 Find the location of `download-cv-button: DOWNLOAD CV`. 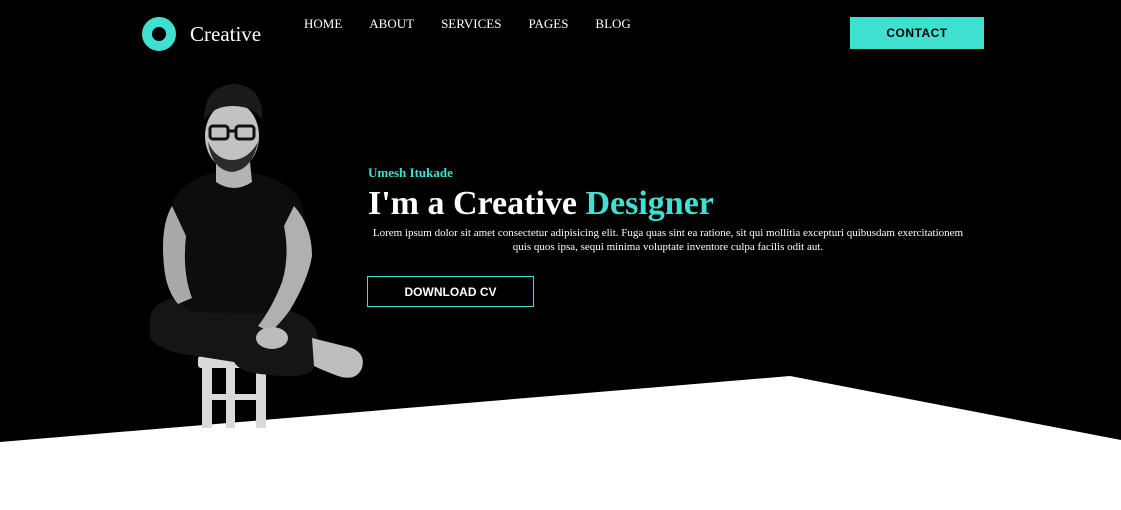

download-cv-button: DOWNLOAD CV is located at coordinates (450, 291).